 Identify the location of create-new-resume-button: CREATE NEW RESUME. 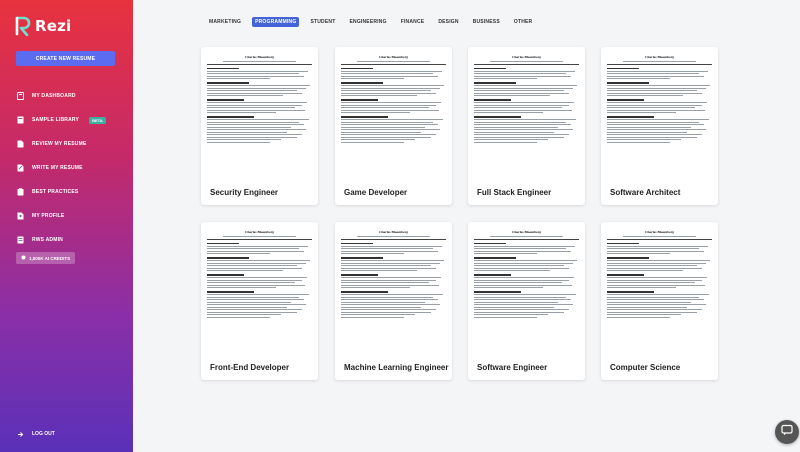
(65, 58).